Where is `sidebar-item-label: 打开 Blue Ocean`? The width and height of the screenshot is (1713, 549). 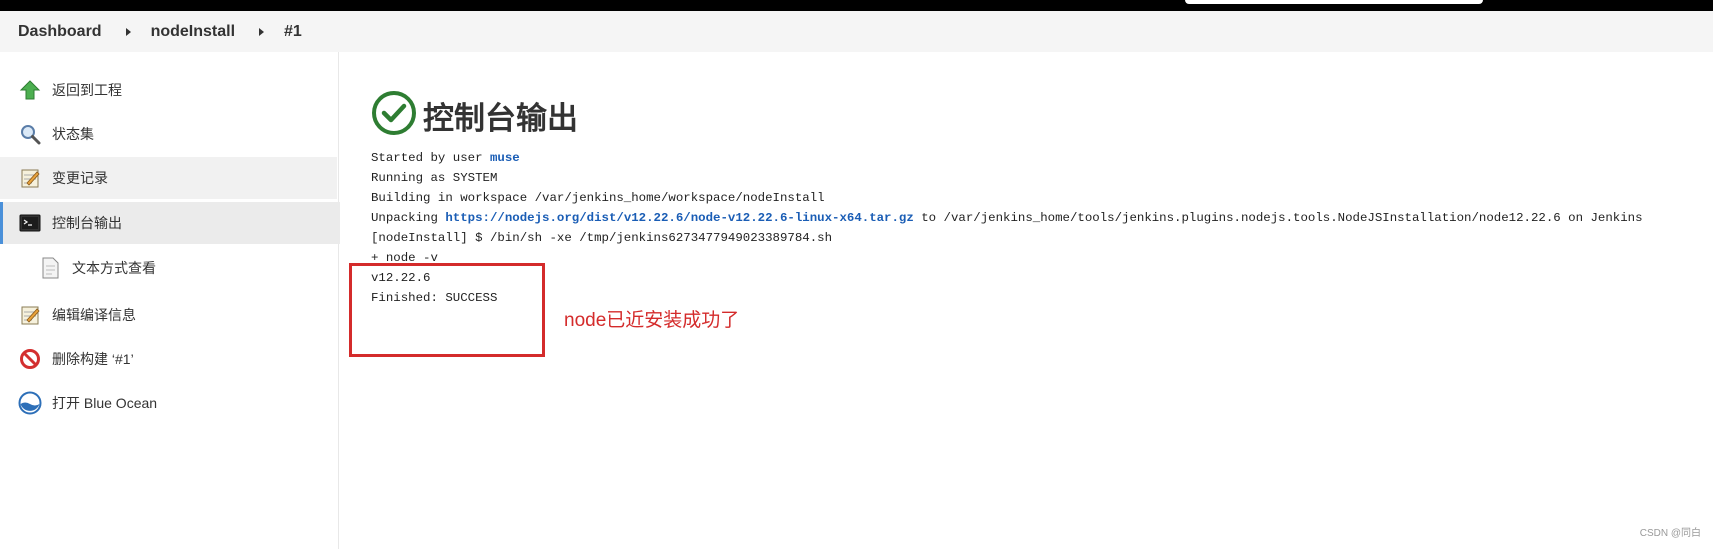
sidebar-item-label: 打开 Blue Ocean is located at coordinates (105, 403).